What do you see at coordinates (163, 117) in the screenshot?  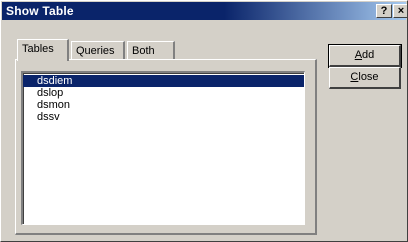 I see `list-item-dssv: dssv` at bounding box center [163, 117].